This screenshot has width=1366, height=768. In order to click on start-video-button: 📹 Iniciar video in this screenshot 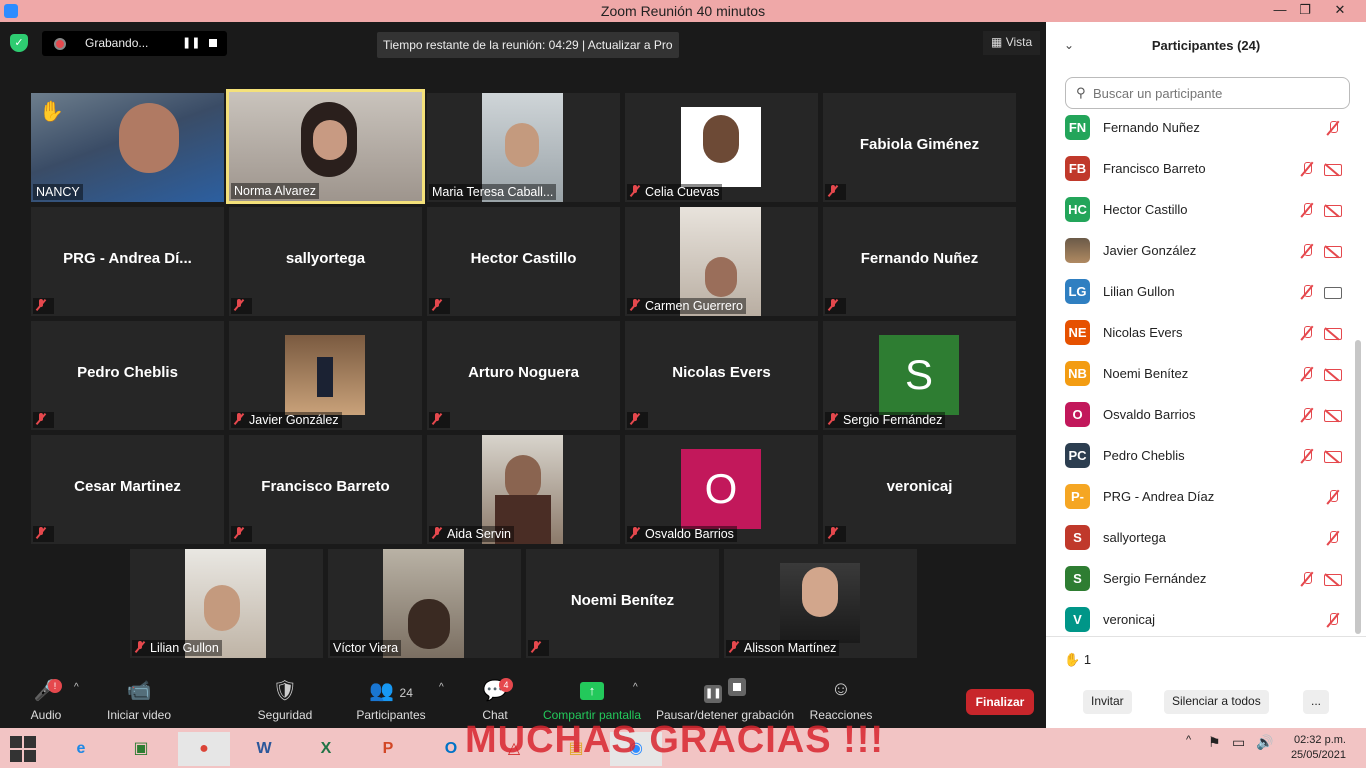, I will do `click(139, 698)`.